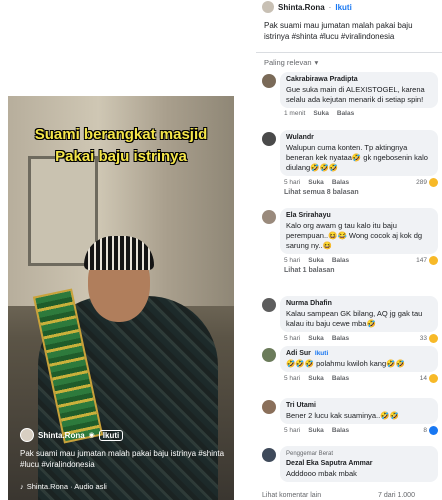 Image resolution: width=442 pixels, height=500 pixels. What do you see at coordinates (361, 260) in the screenshot?
I see `comment-meta: 5 hari Suka Balas 147` at bounding box center [361, 260].